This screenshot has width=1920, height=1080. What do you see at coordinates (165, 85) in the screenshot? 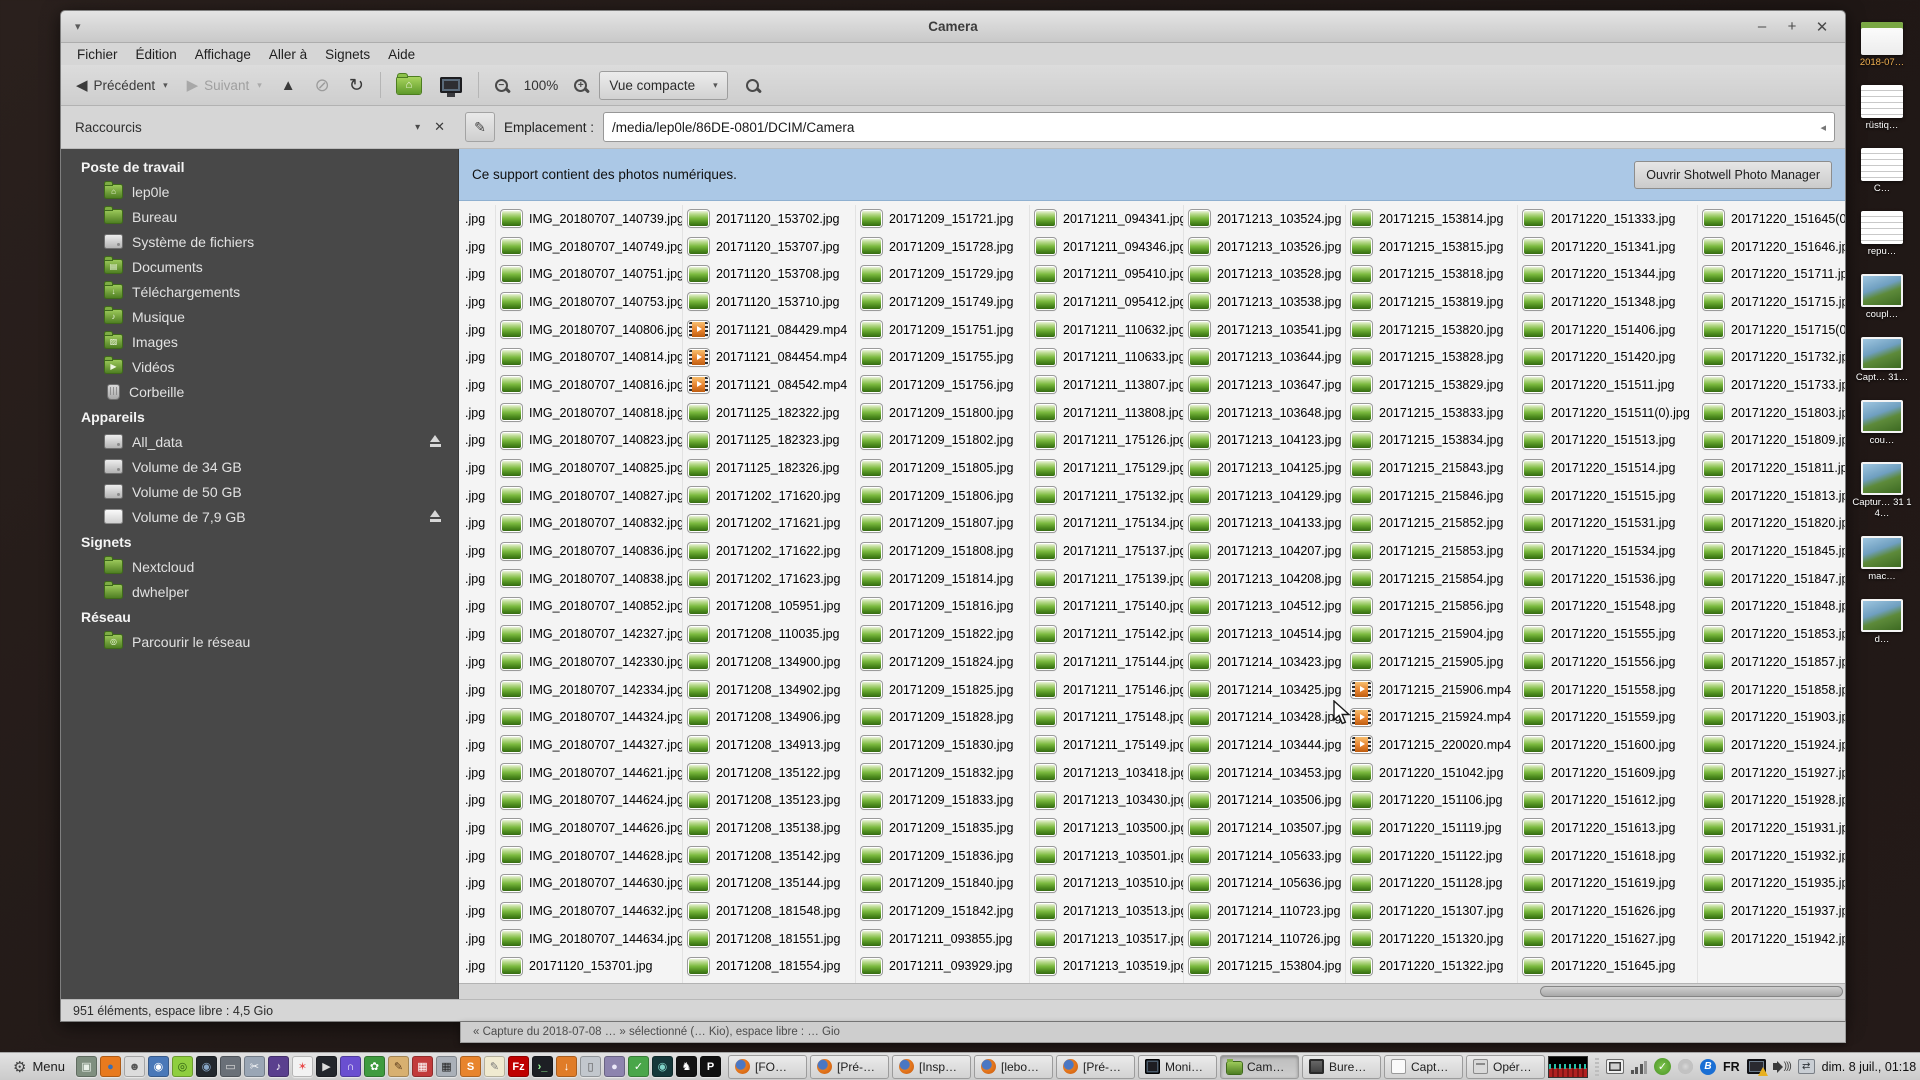
I see `back-dropdown-caret-icon: ▾` at bounding box center [165, 85].